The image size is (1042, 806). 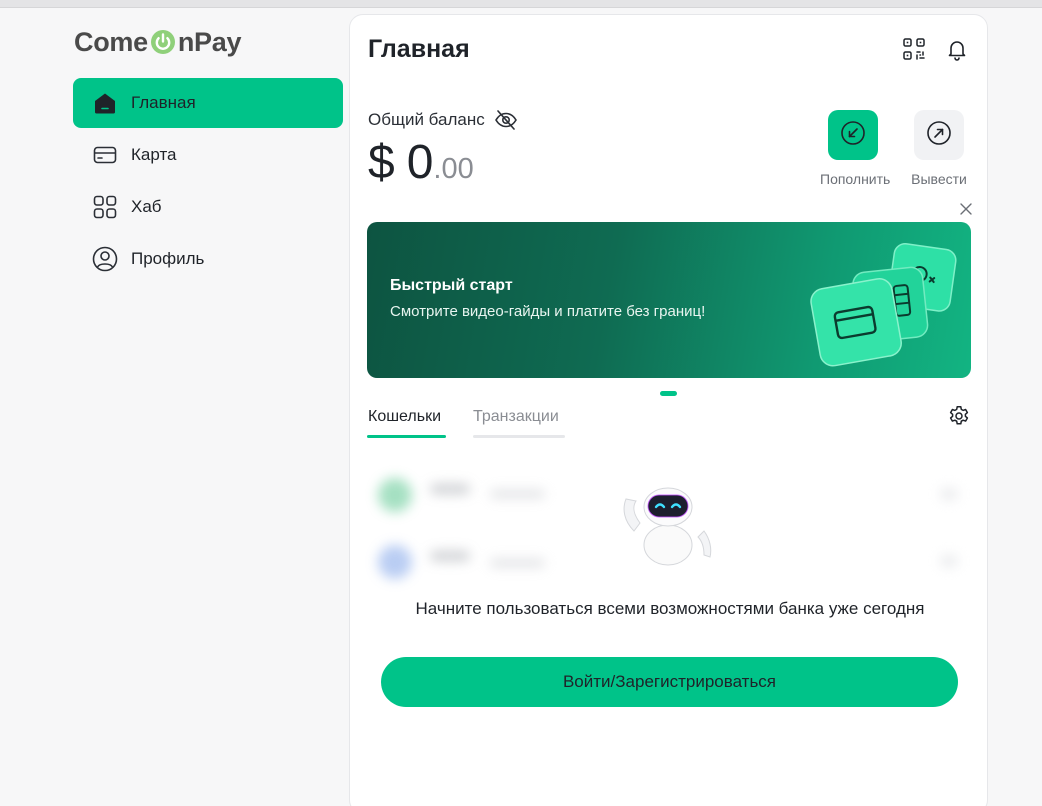 What do you see at coordinates (957, 49) in the screenshot?
I see `bell-icon` at bounding box center [957, 49].